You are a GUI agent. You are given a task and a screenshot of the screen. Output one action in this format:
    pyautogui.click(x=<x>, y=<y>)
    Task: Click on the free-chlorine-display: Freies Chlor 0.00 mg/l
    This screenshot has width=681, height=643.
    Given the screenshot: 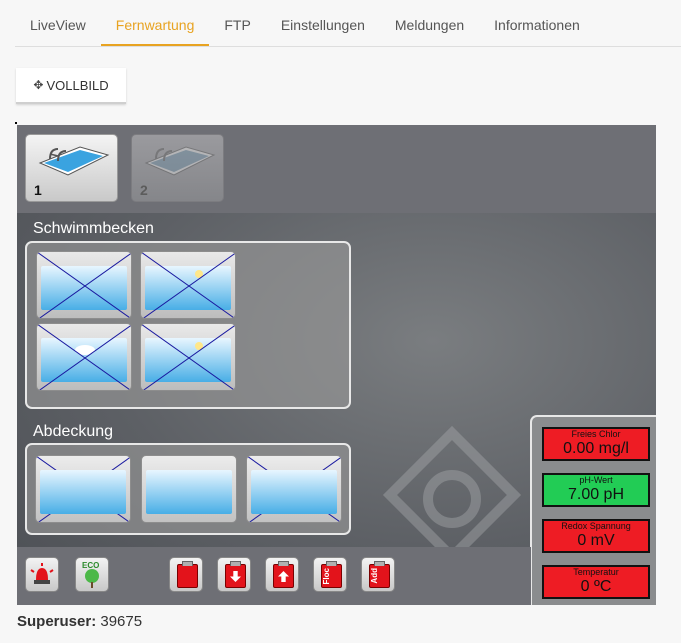 What is the action you would take?
    pyautogui.click(x=596, y=444)
    